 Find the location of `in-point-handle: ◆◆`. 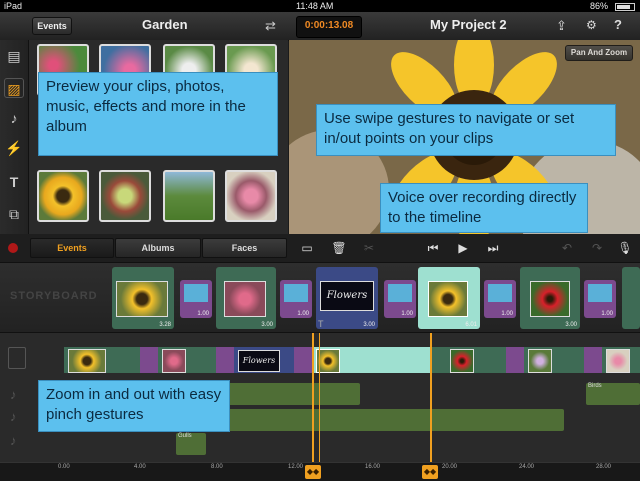

in-point-handle: ◆◆ is located at coordinates (313, 472).